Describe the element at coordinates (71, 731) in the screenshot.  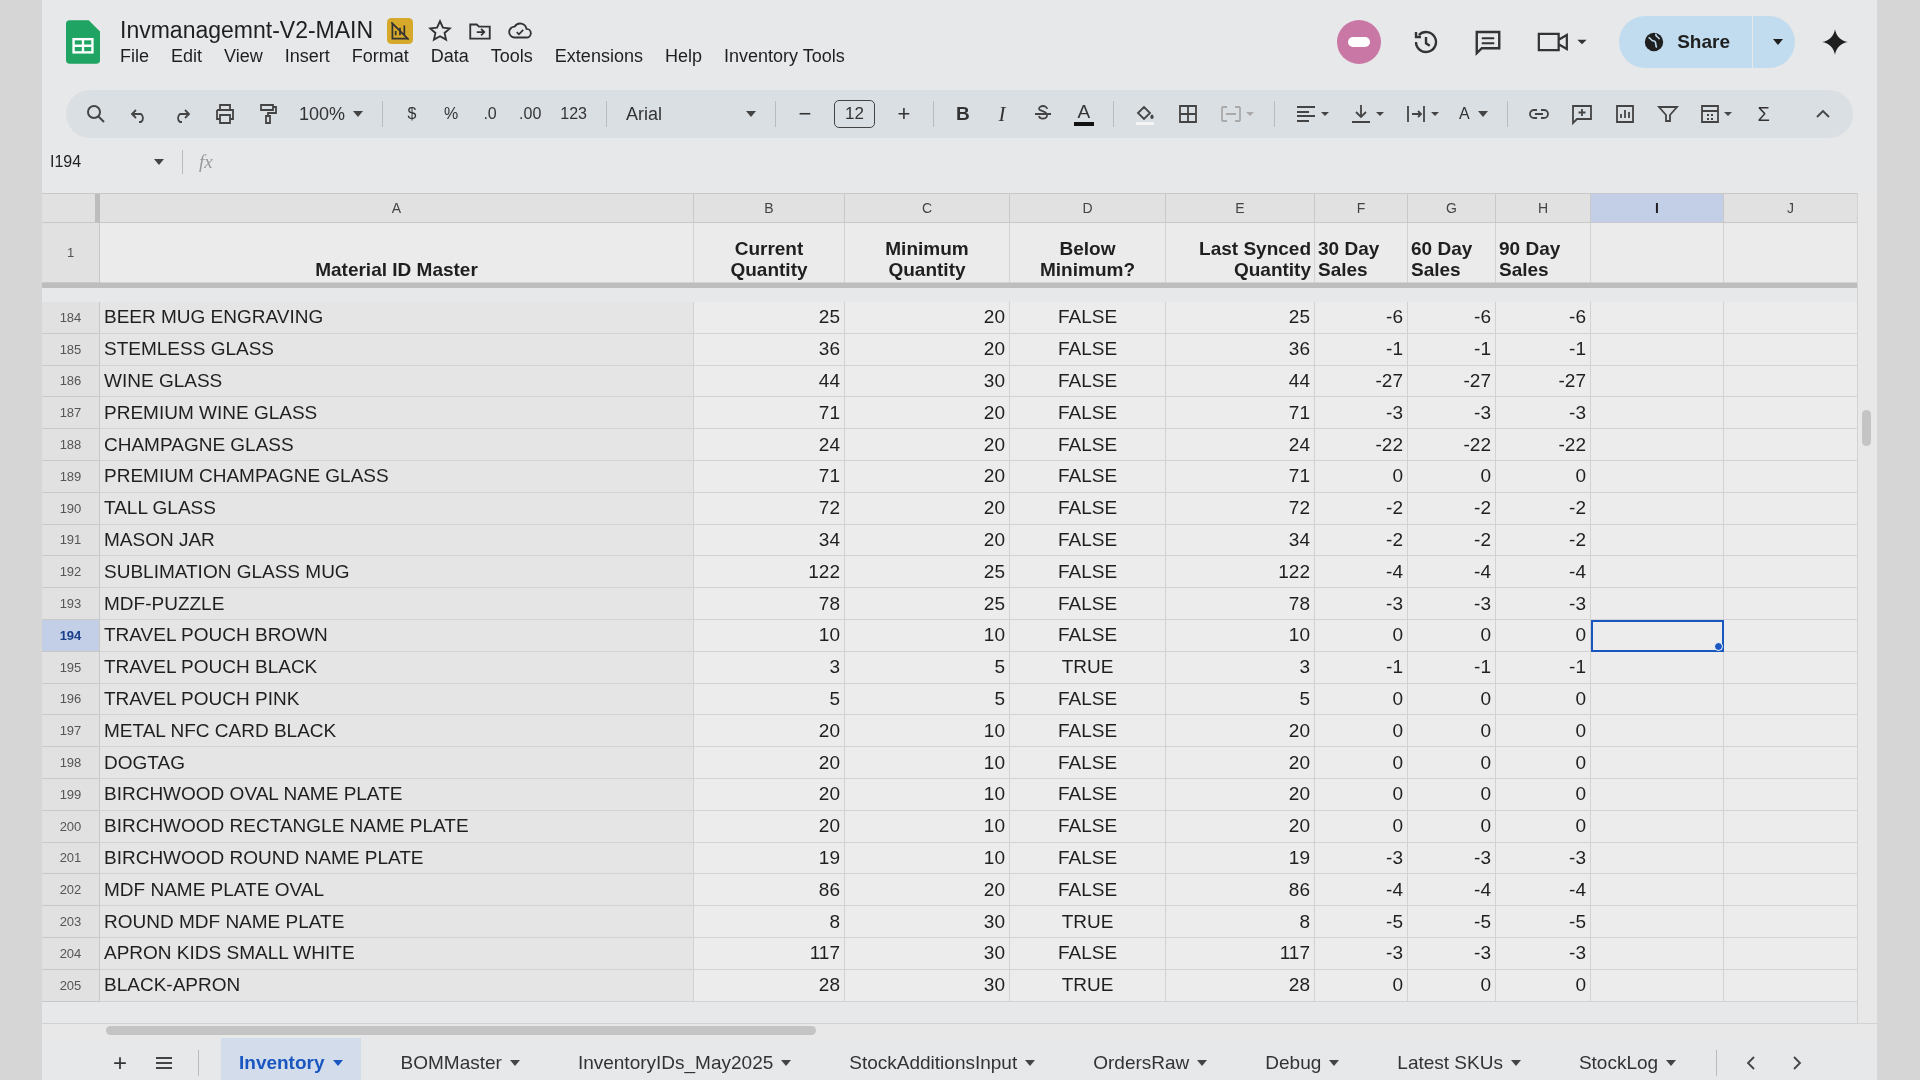
I see `row-number: 197` at that location.